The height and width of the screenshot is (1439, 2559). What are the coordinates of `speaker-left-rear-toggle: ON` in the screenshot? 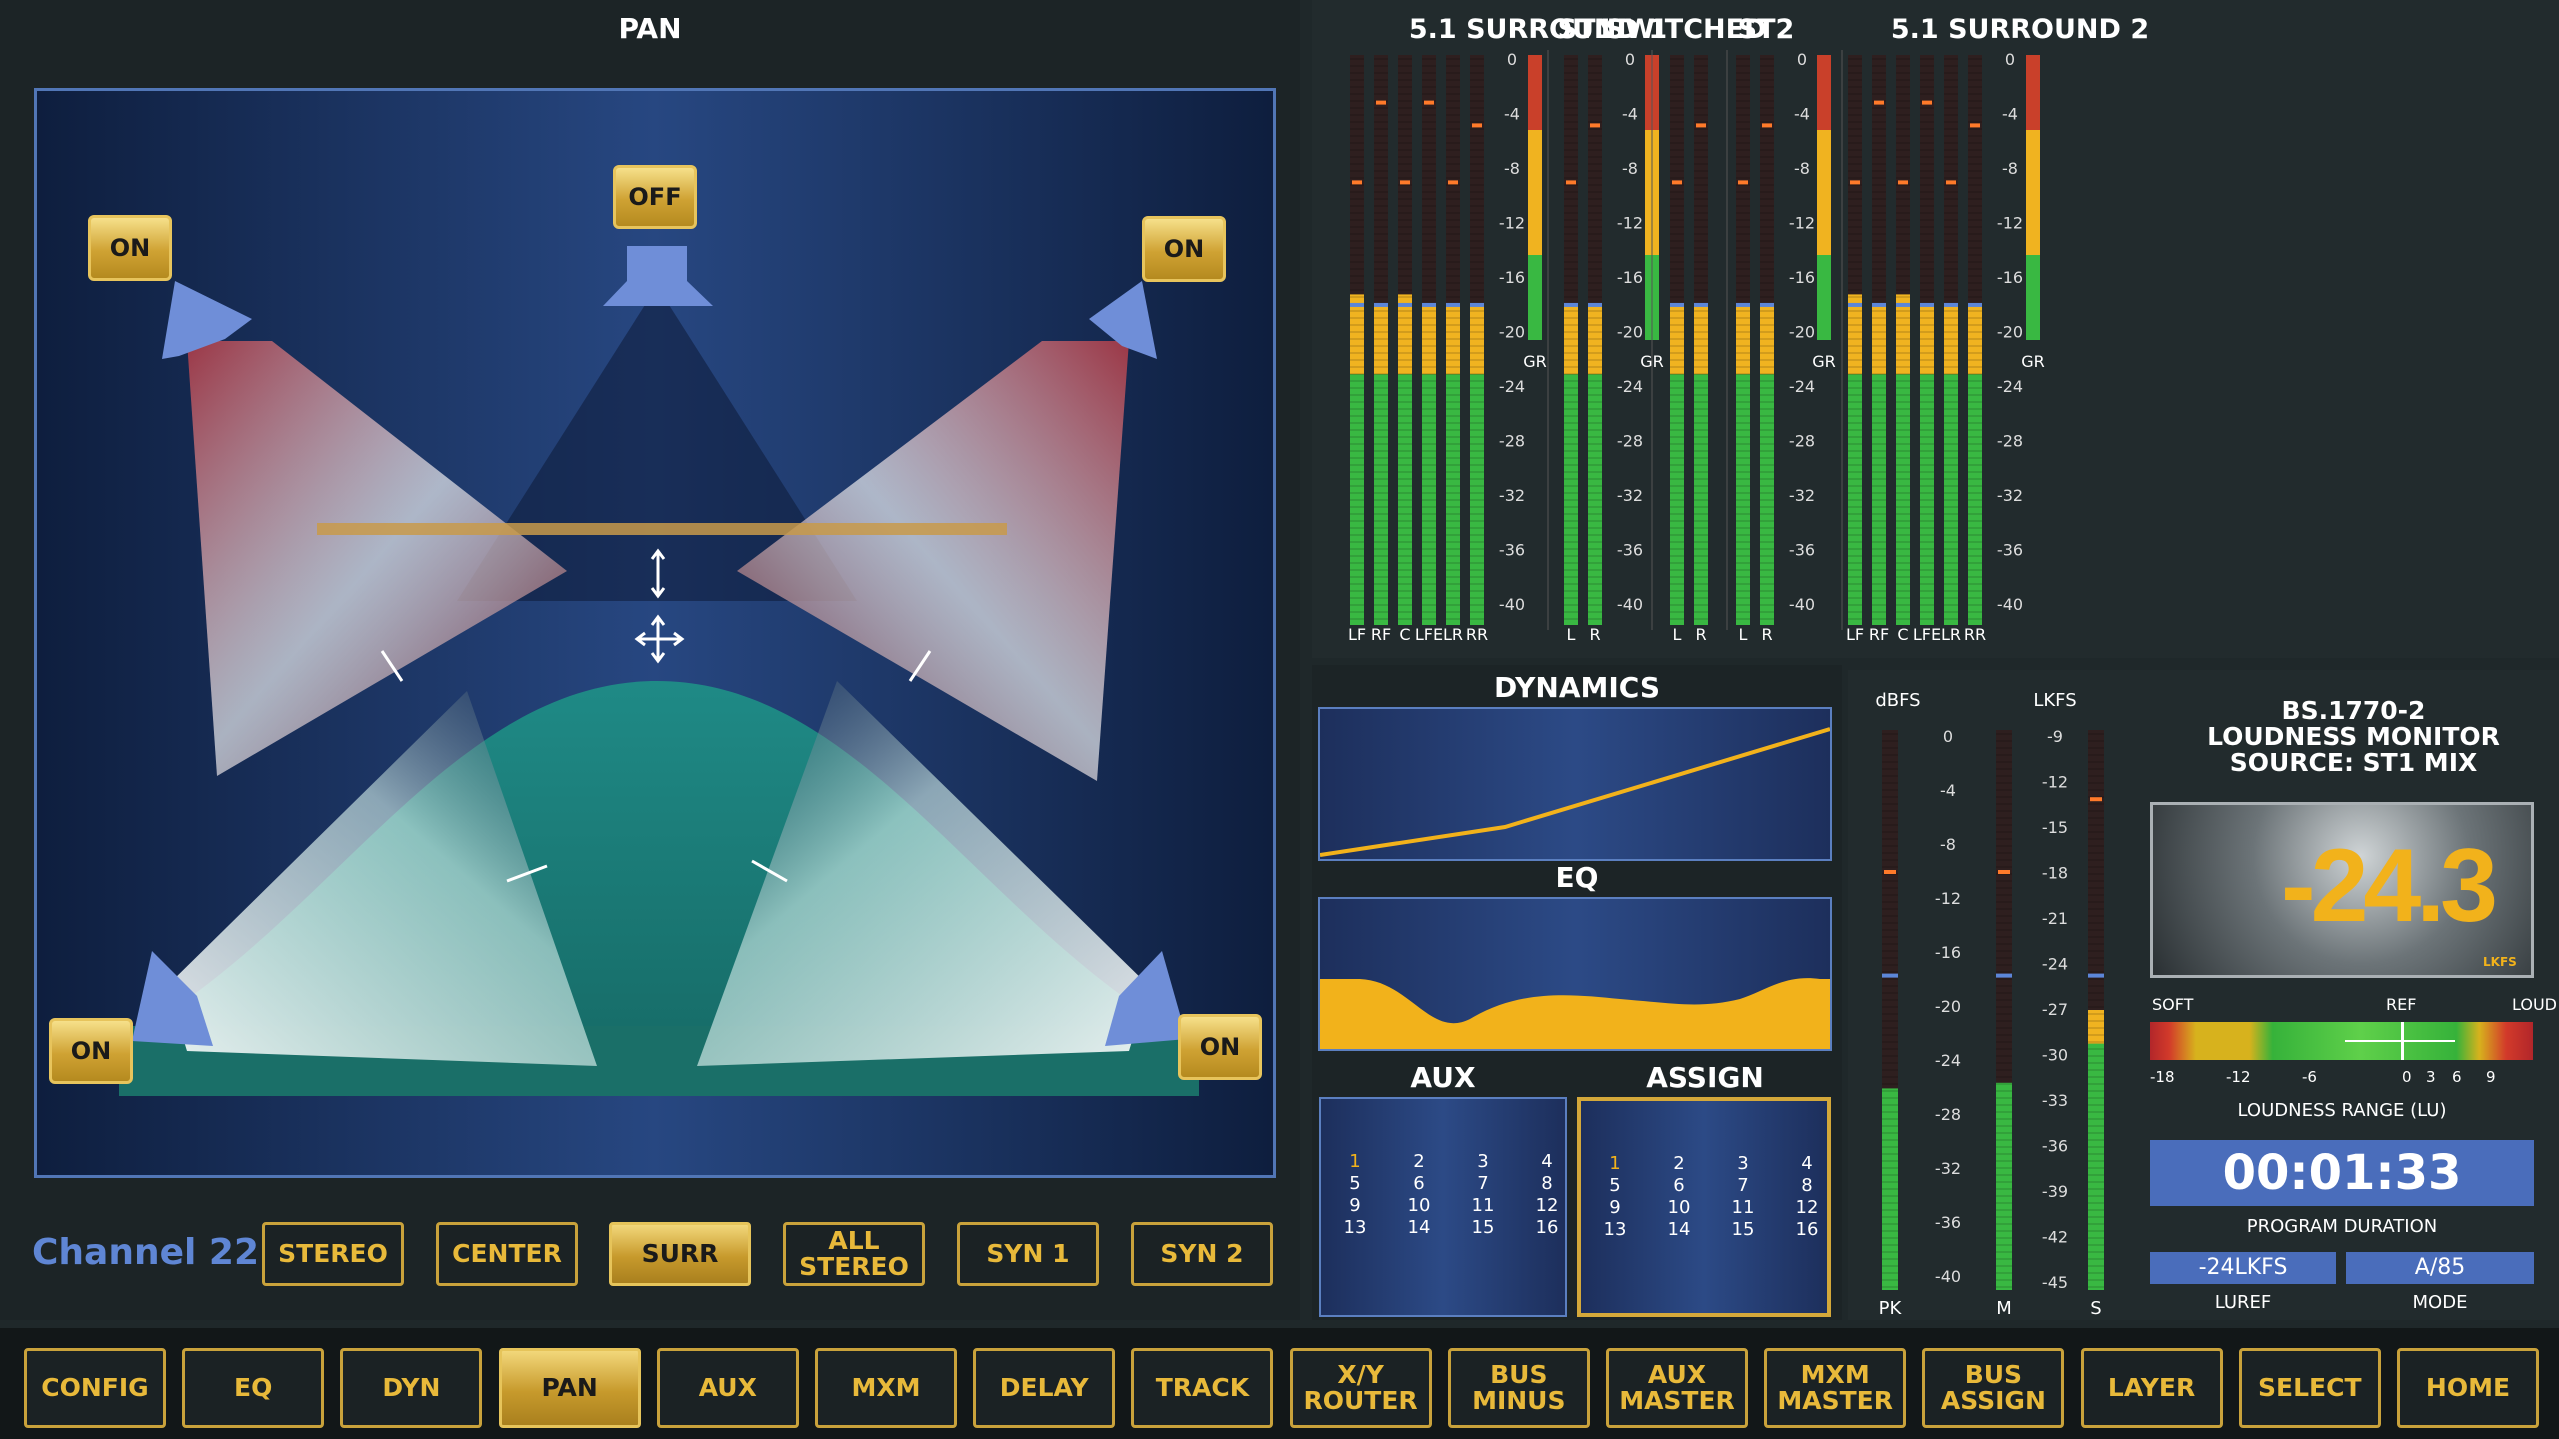 It's located at (91, 1051).